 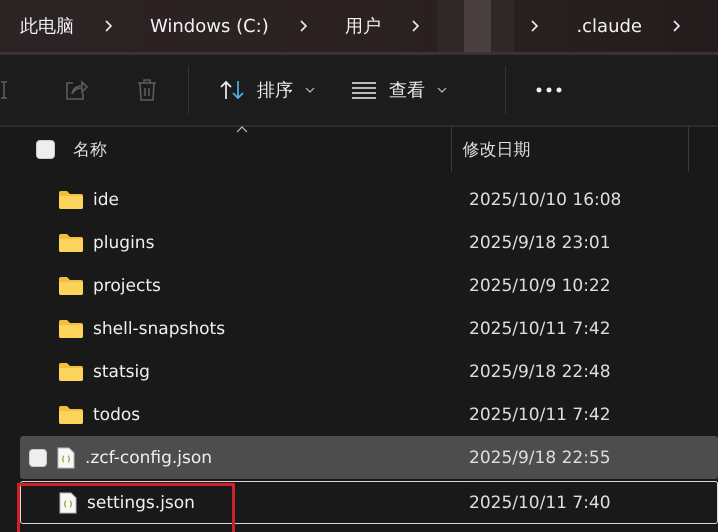 What do you see at coordinates (123, 242) in the screenshot?
I see `file-name: plugins` at bounding box center [123, 242].